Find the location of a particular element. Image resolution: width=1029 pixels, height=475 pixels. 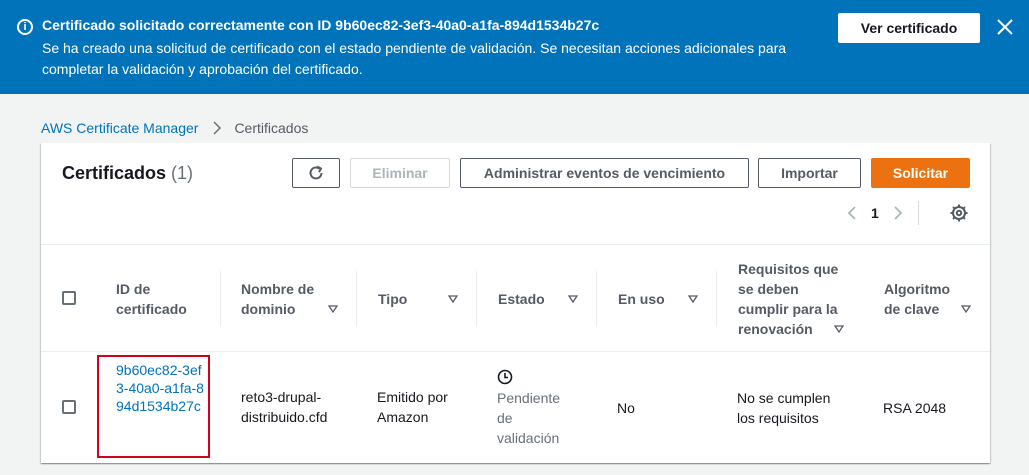

domain-cell: reto3-drupal-distribuido.cfd is located at coordinates (284, 407).